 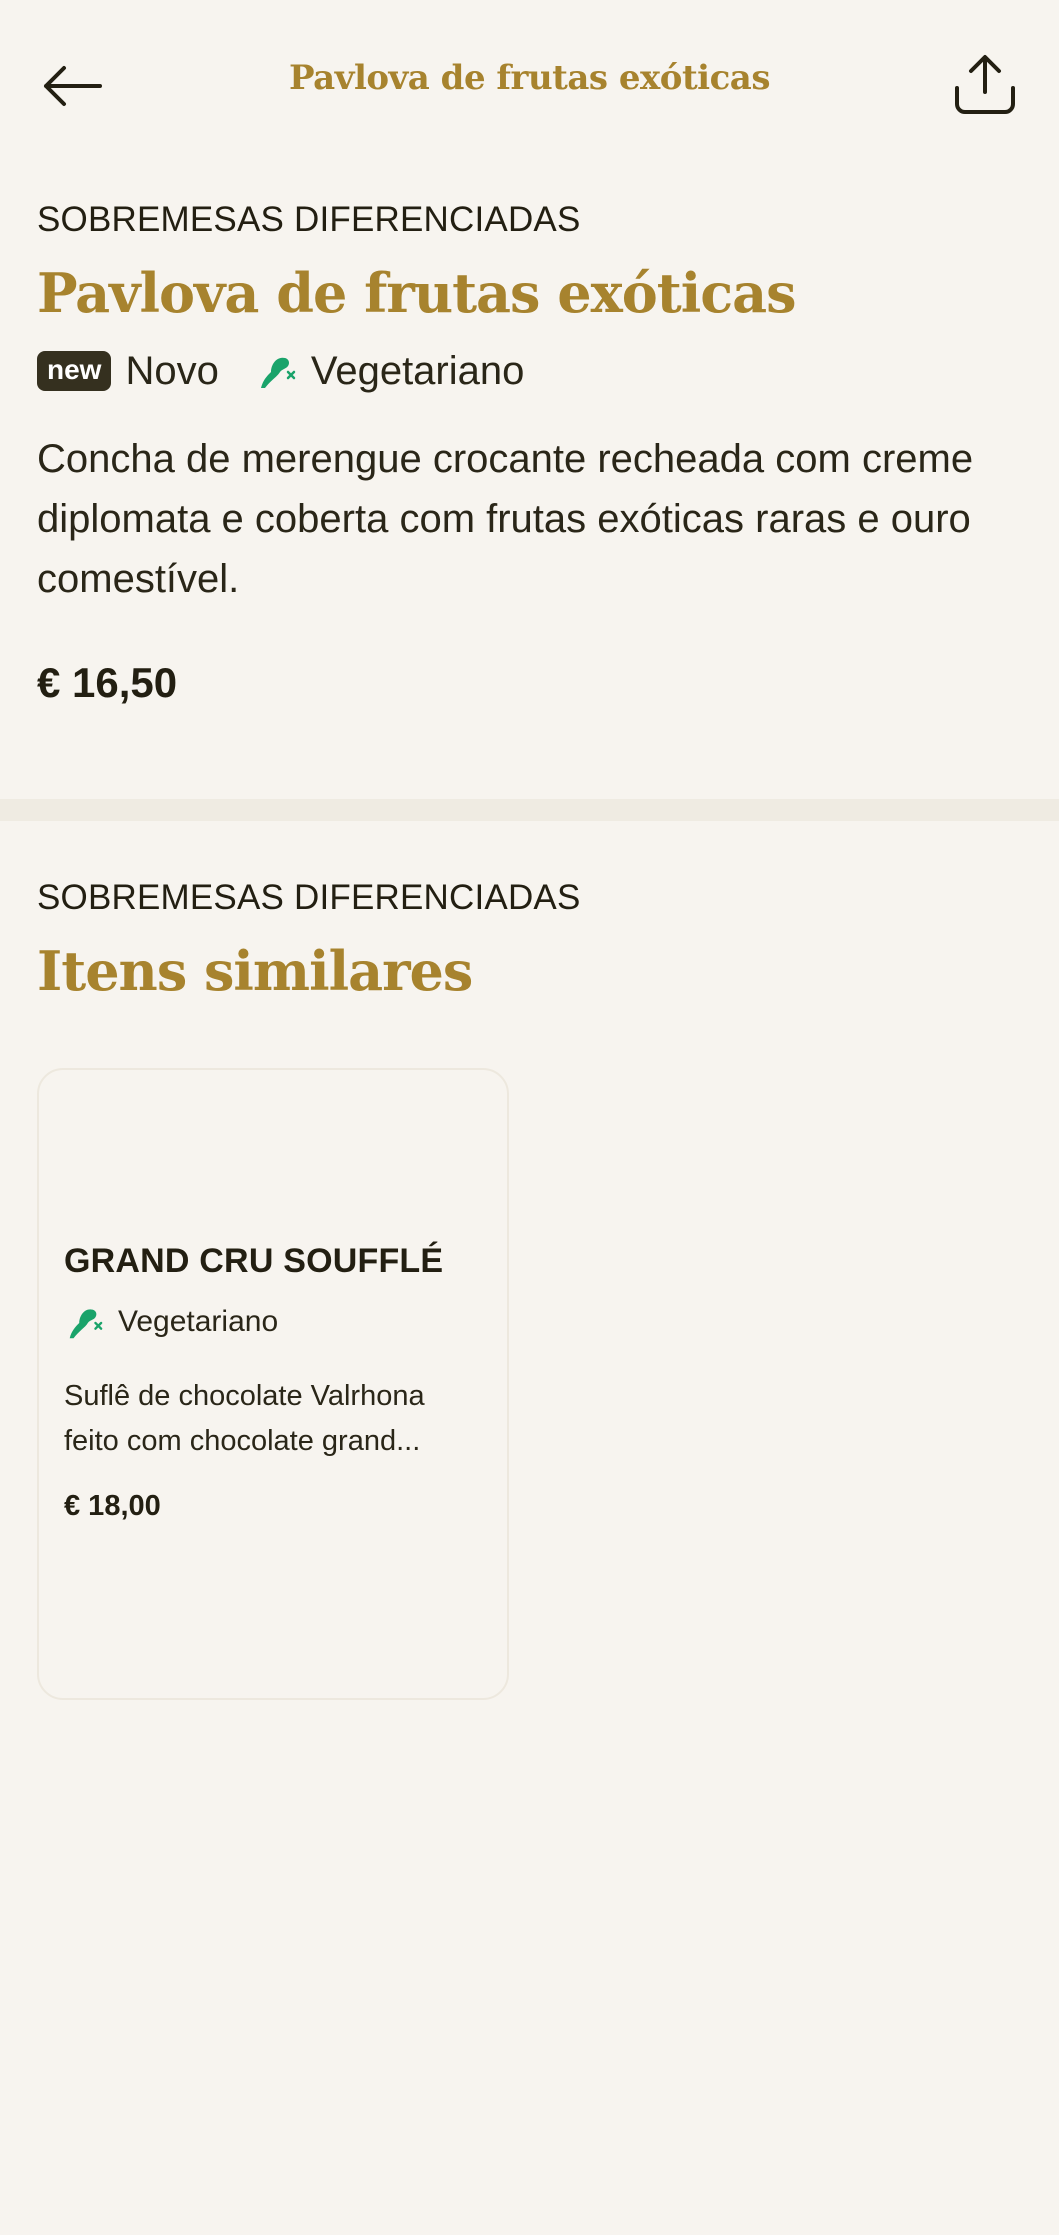 I want to click on new-badge: new, so click(x=74, y=371).